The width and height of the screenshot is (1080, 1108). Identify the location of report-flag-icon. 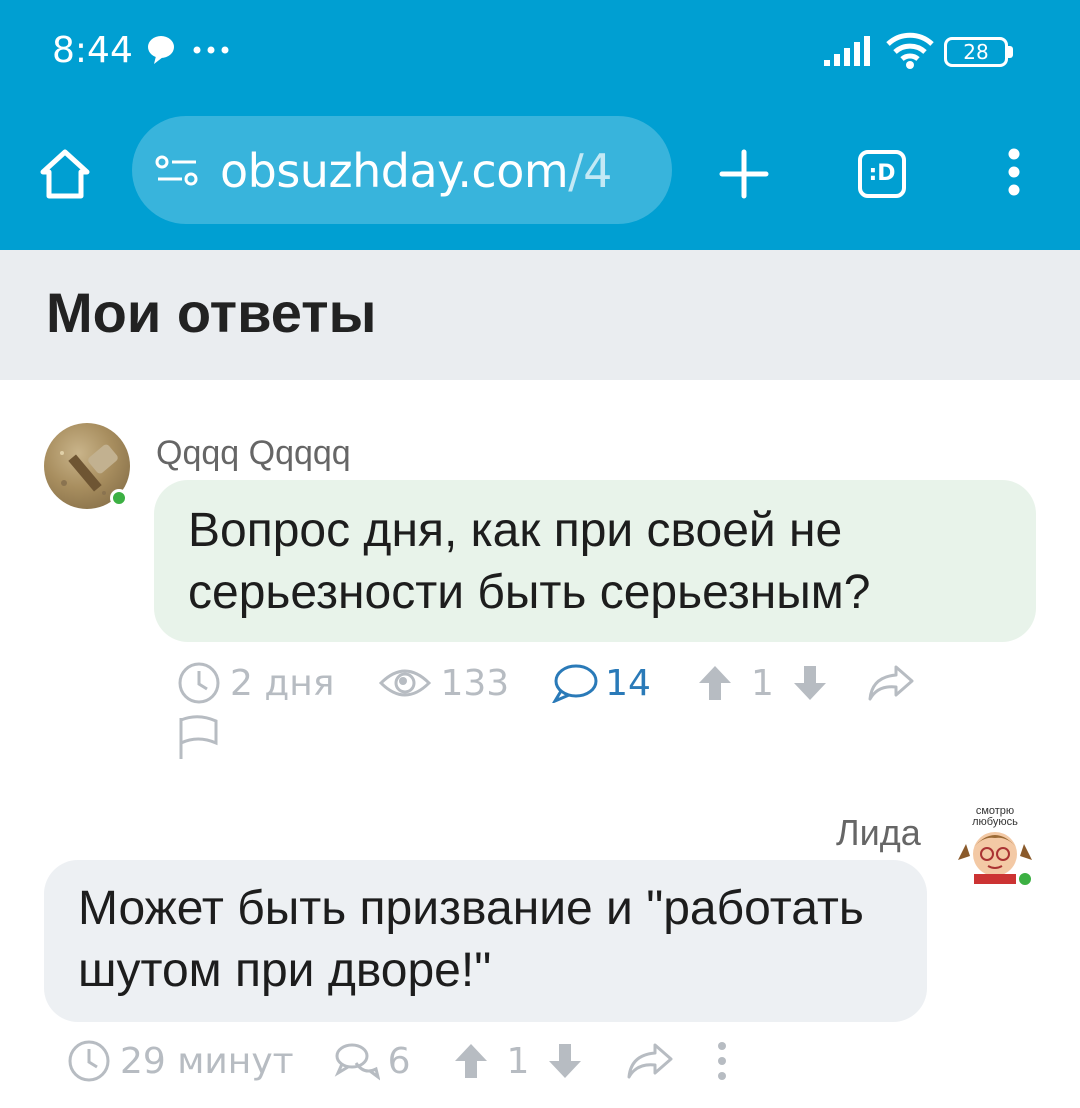
(199, 738).